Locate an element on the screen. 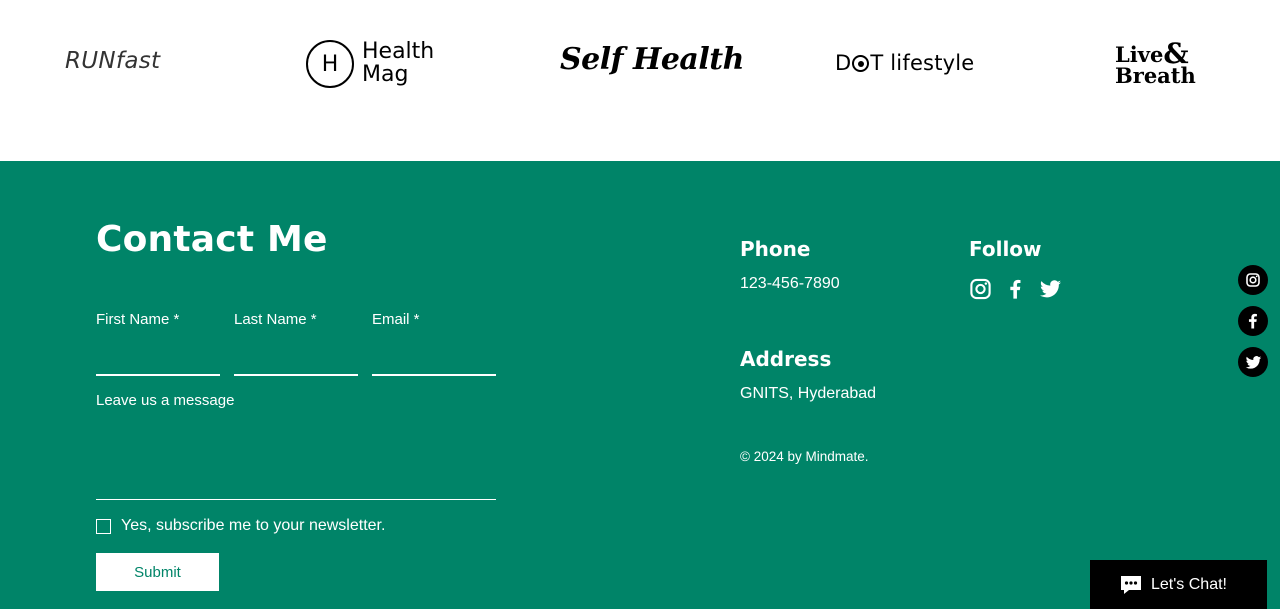 The width and height of the screenshot is (1280, 609). follow-social-links is located at coordinates (1015, 289).